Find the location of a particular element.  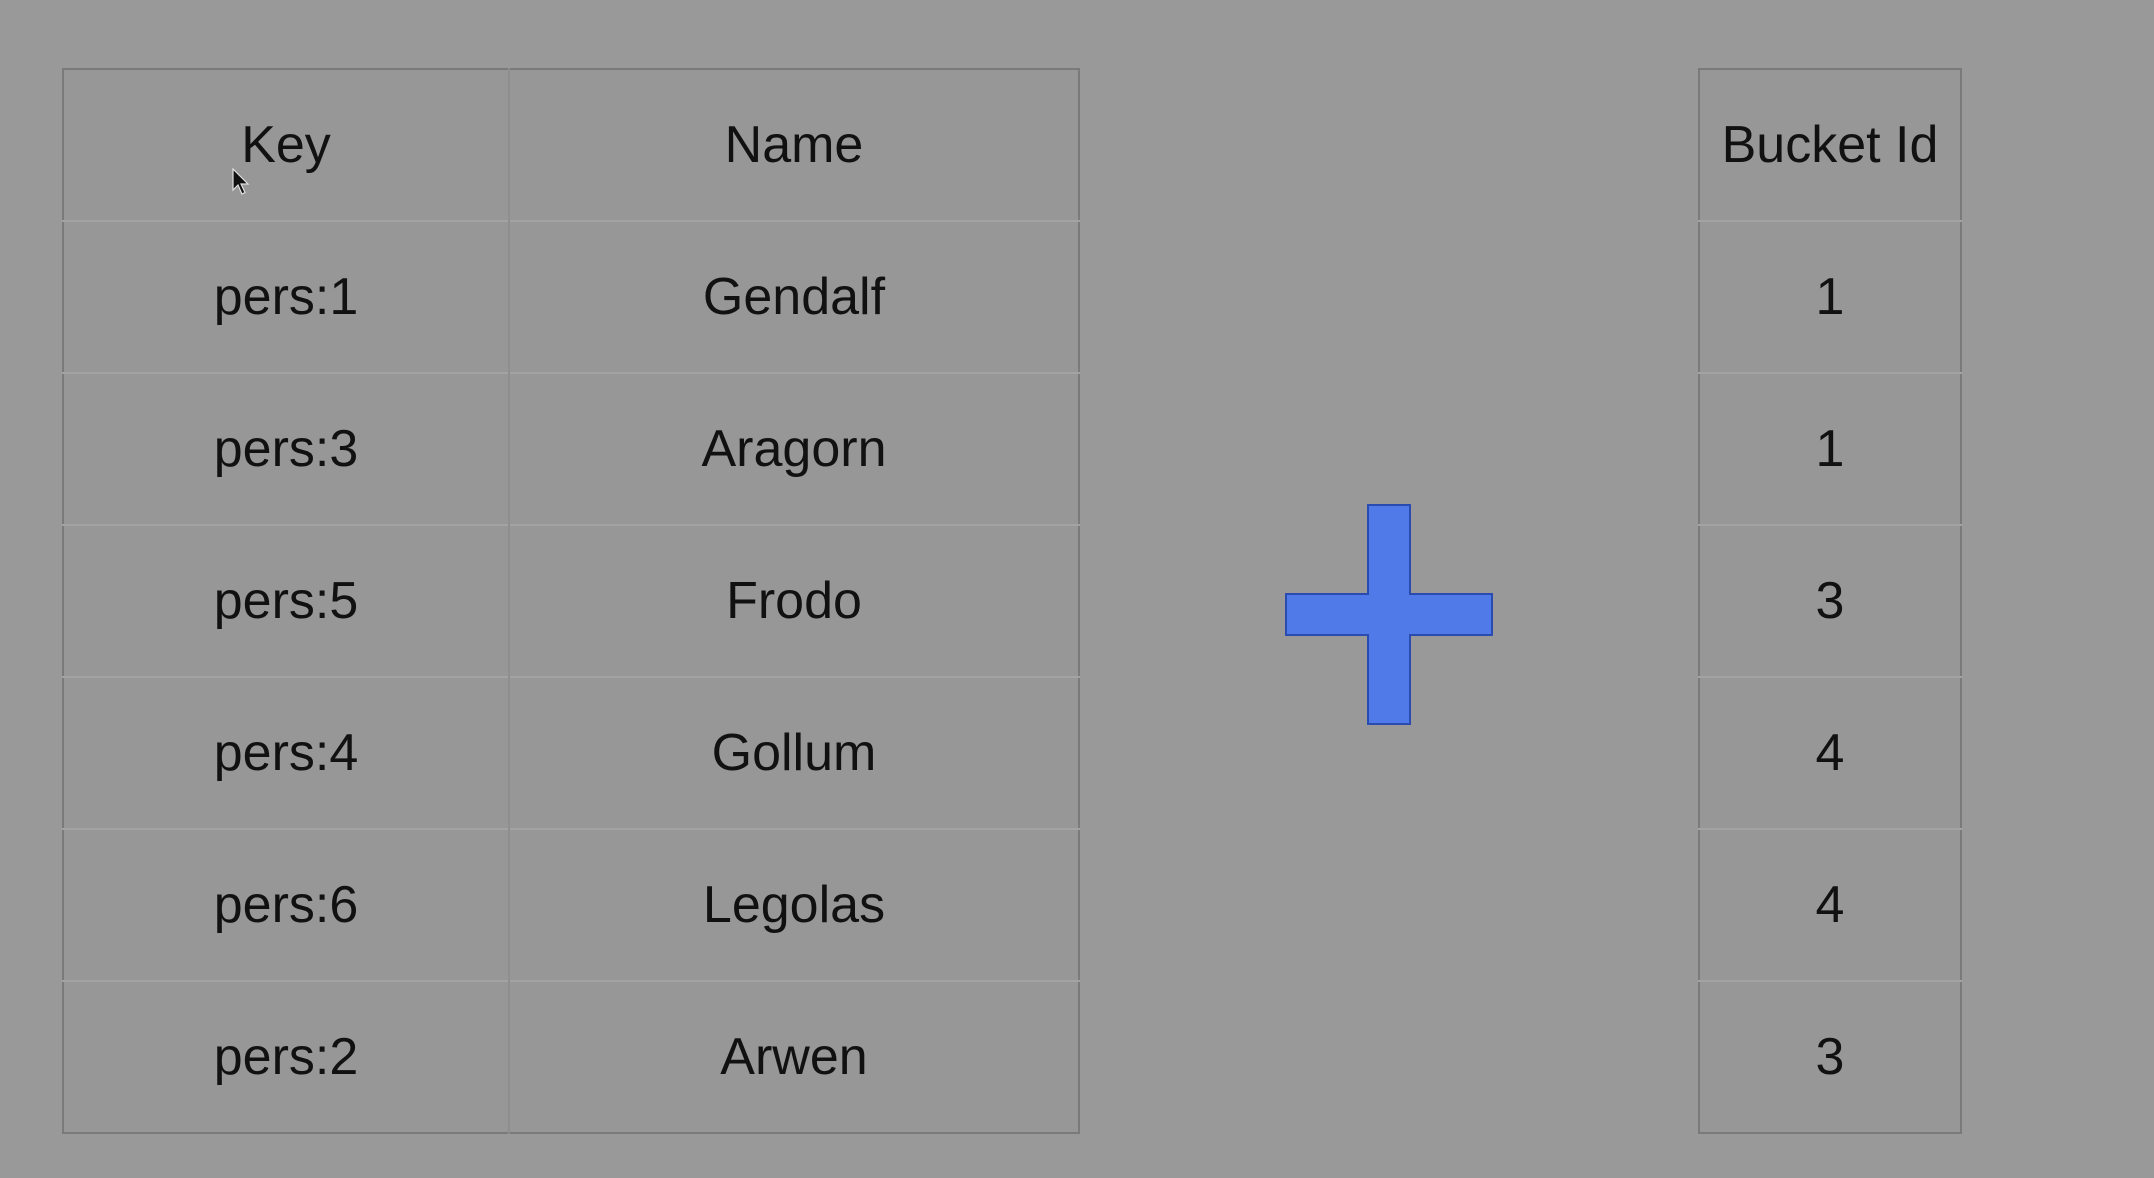

bucket-id-column-header: Bucket Id is located at coordinates (1830, 145).